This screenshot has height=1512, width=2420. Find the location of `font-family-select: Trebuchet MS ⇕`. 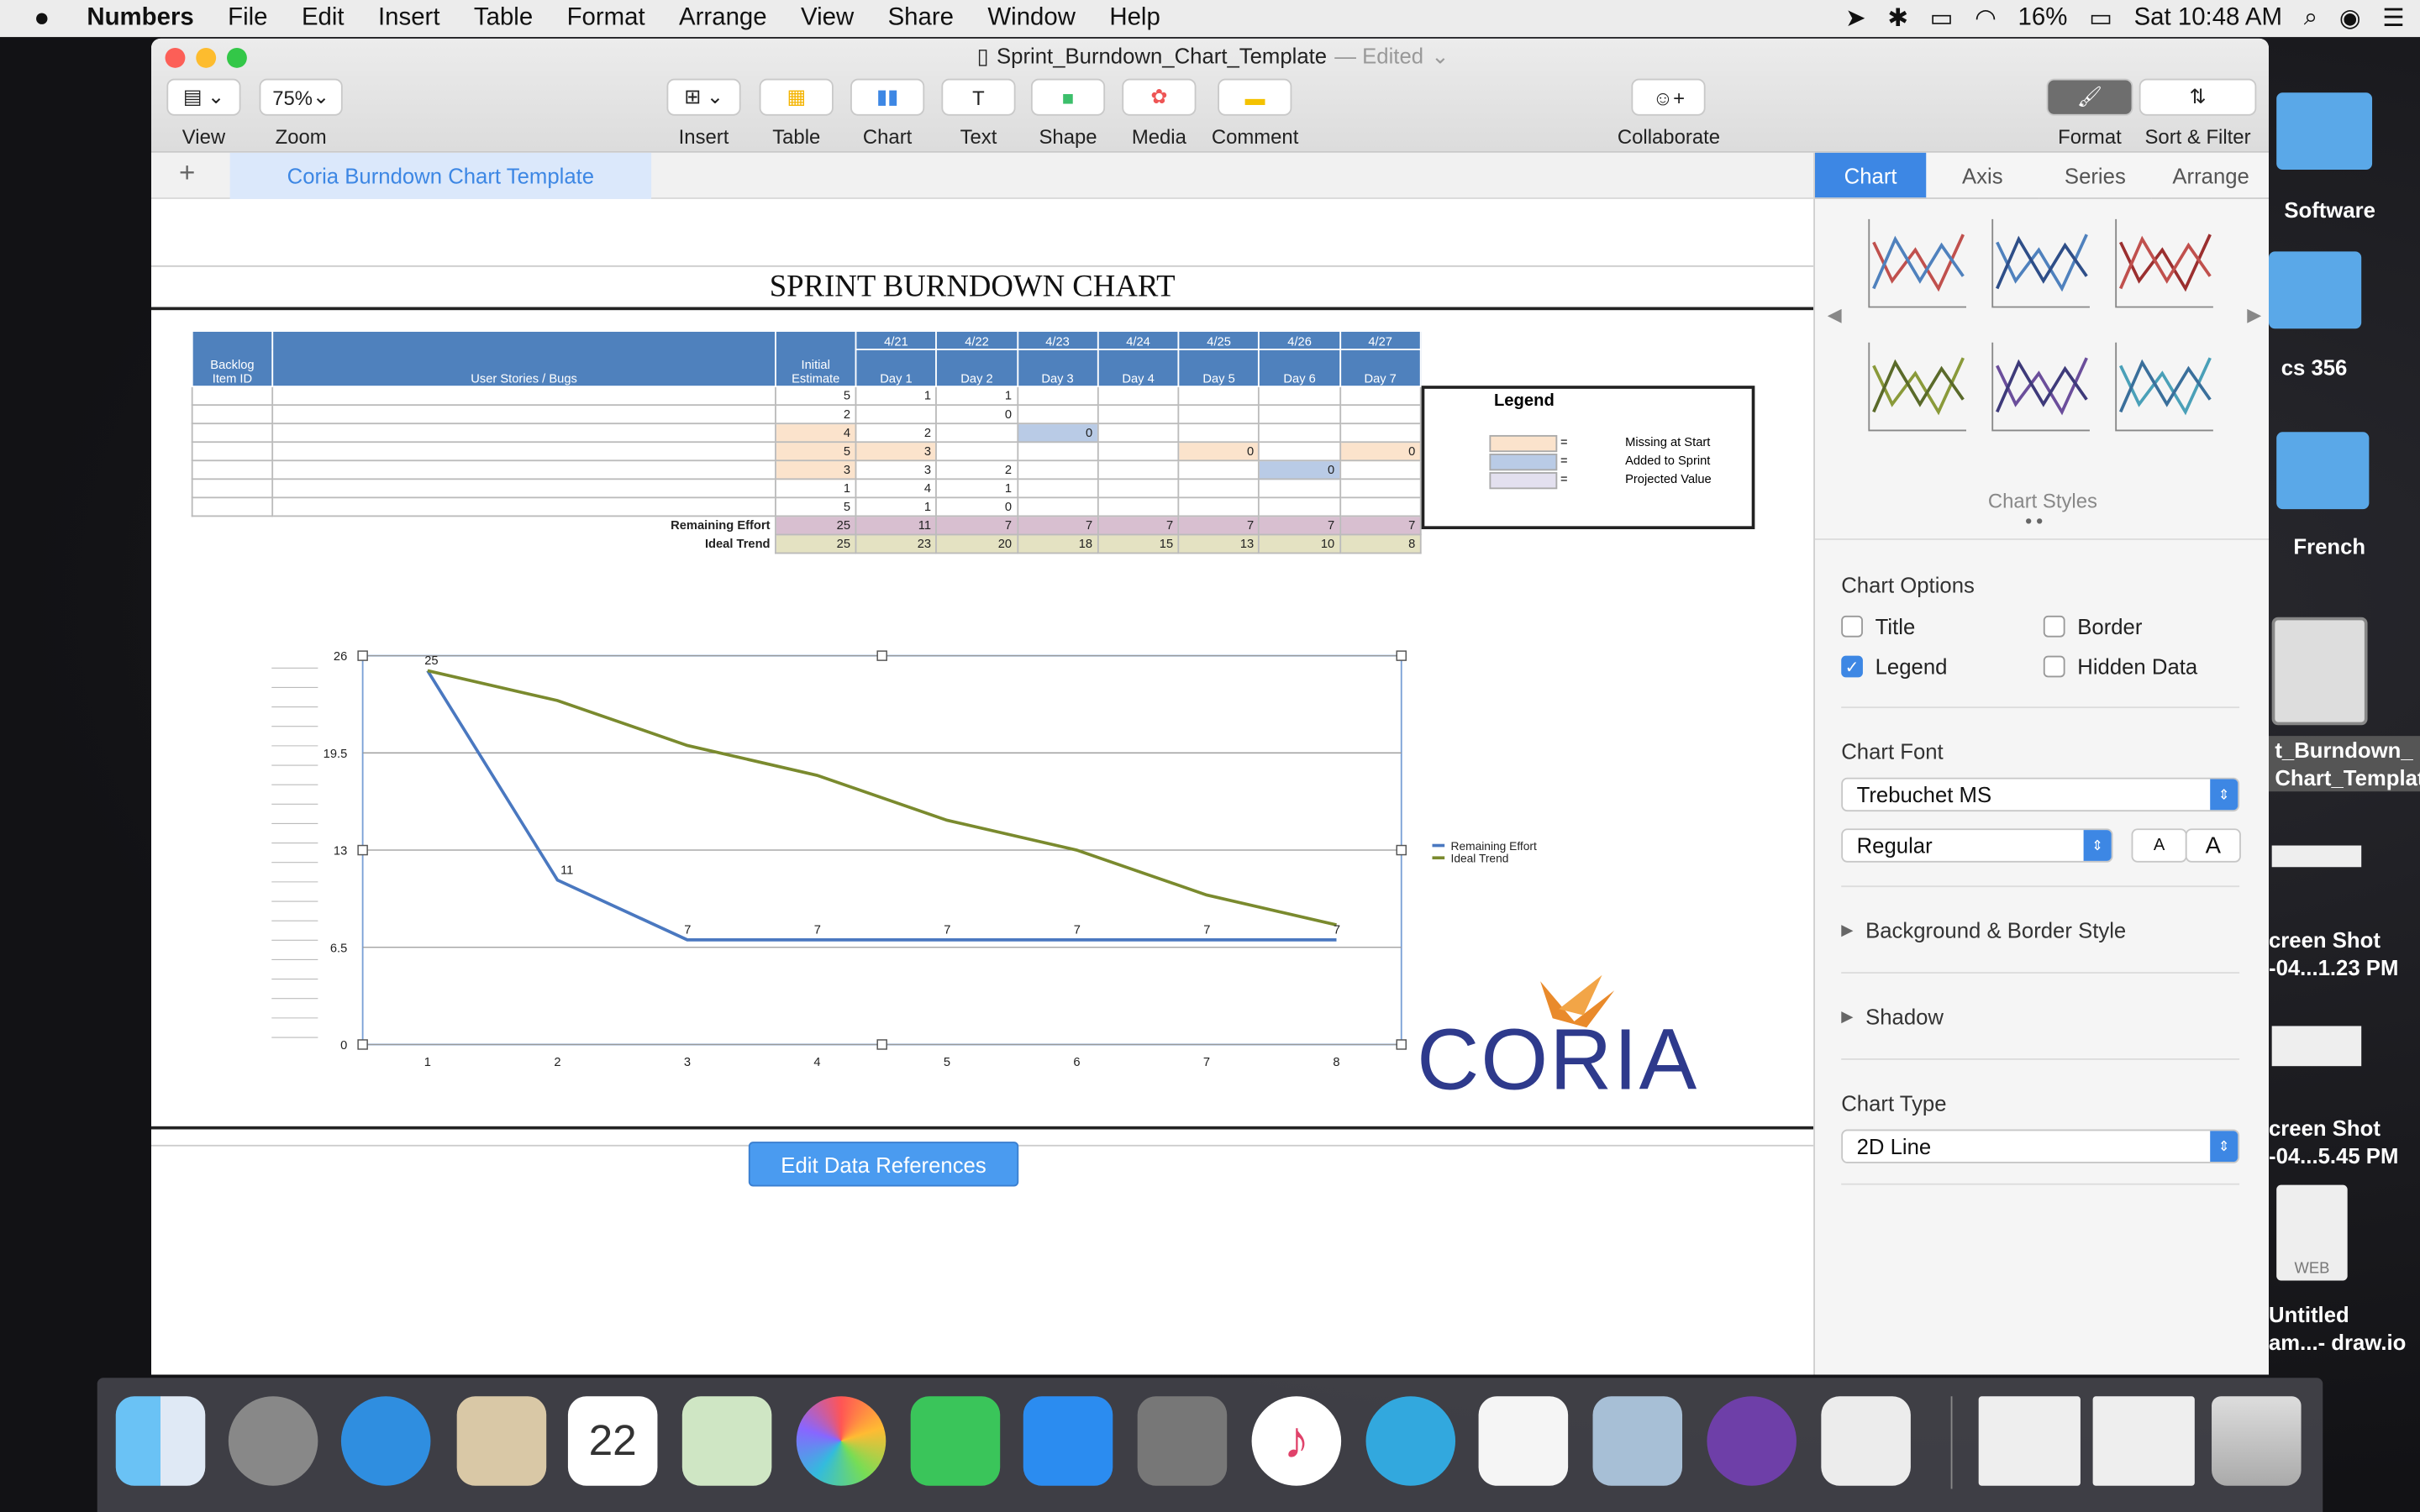

font-family-select: Trebuchet MS ⇕ is located at coordinates (2041, 794).